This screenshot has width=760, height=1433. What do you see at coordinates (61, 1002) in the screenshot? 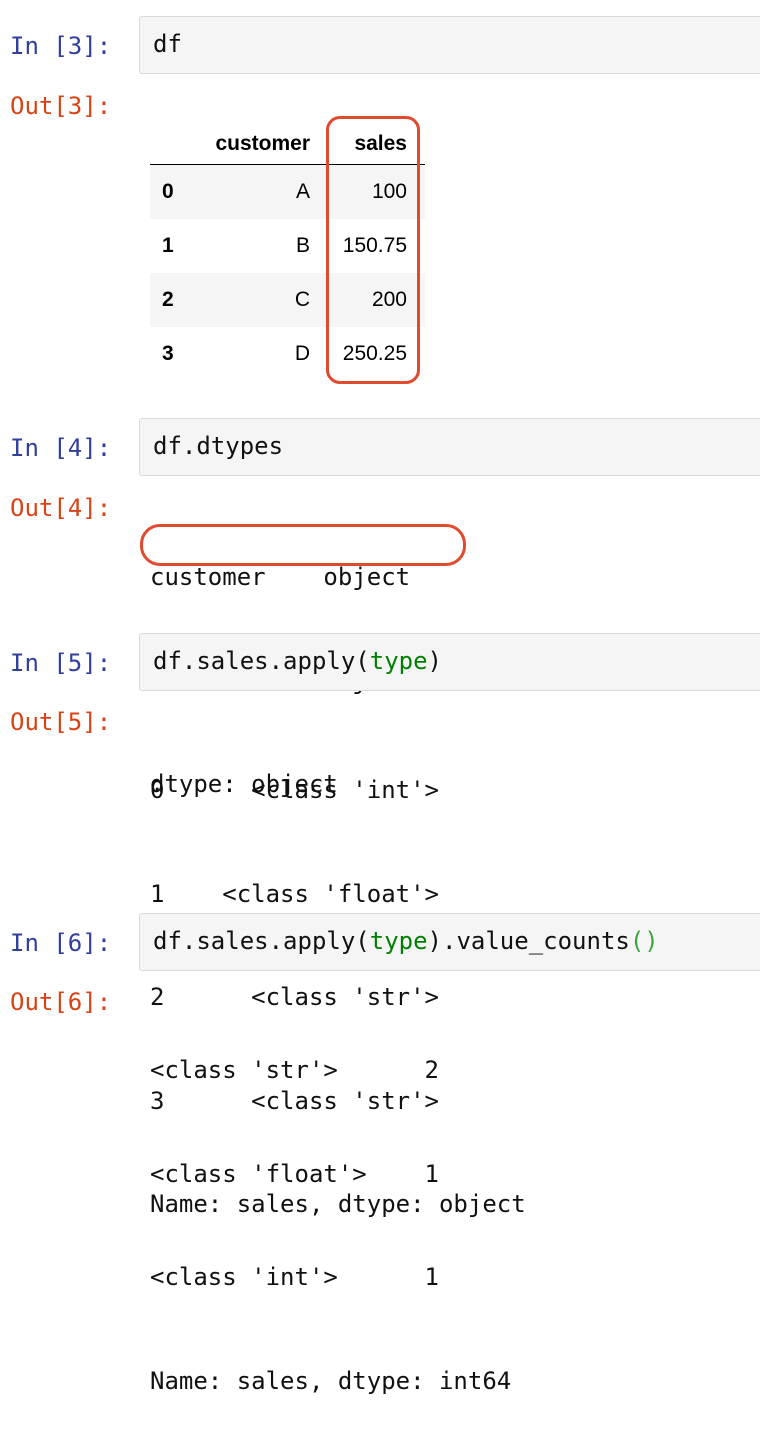
I see `out-prompt-6: Out[6]:` at bounding box center [61, 1002].